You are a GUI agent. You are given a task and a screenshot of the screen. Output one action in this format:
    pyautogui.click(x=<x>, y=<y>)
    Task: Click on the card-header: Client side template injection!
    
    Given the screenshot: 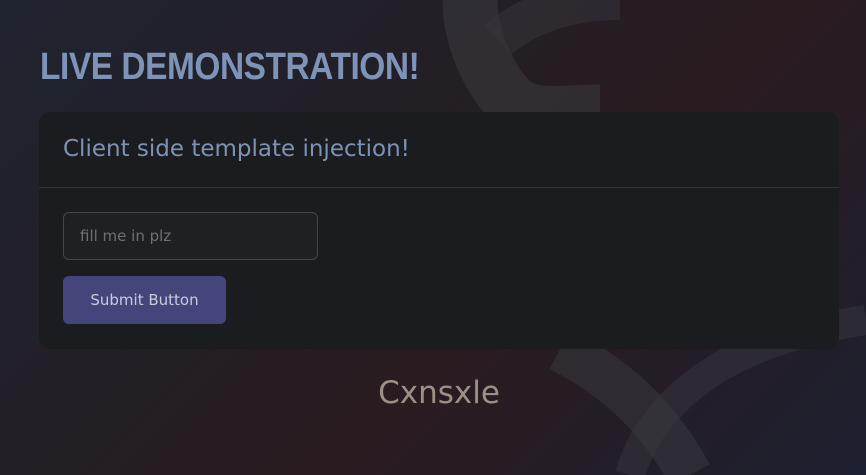 What is the action you would take?
    pyautogui.click(x=439, y=150)
    